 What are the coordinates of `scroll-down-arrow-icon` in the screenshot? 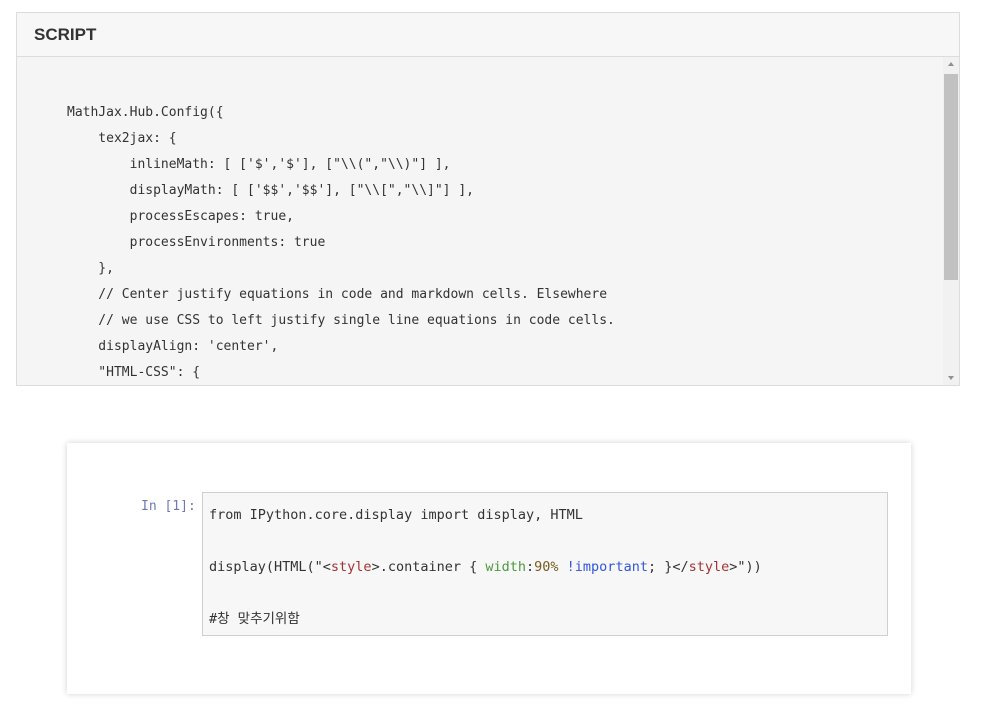 It's located at (951, 378).